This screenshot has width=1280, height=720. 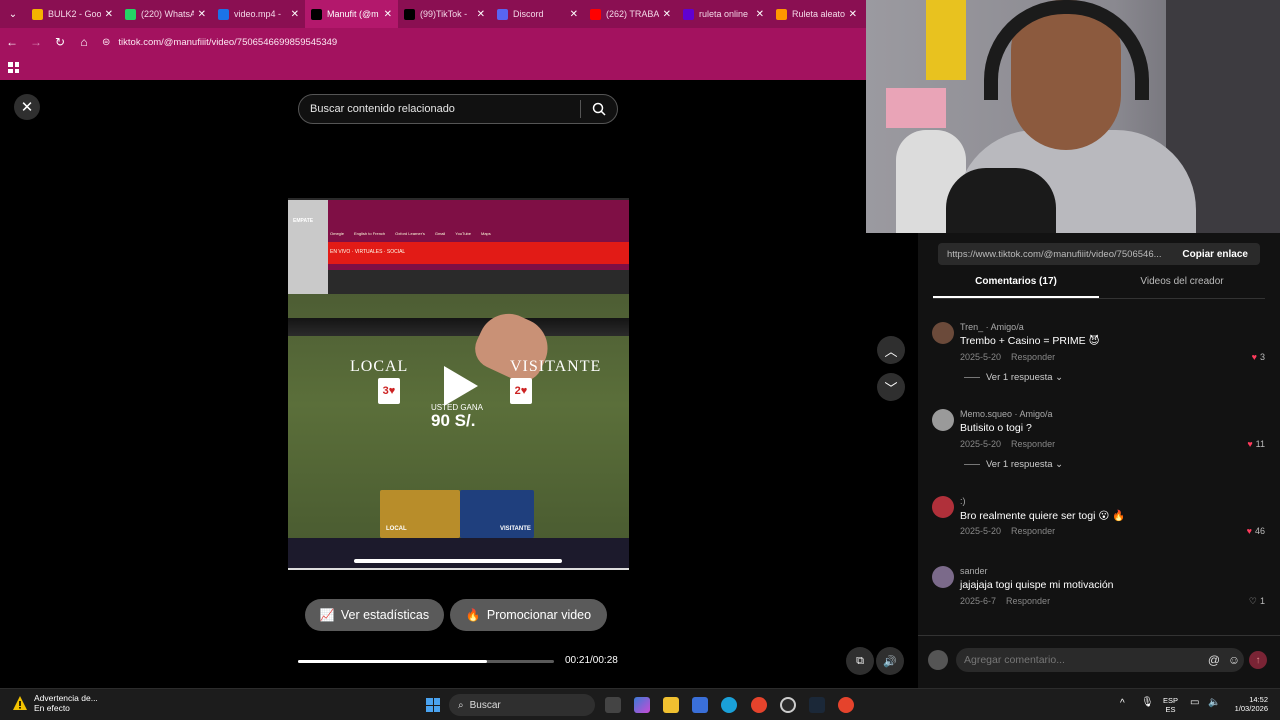 I want to click on tab-title: Manufit (@m, so click(x=353, y=14).